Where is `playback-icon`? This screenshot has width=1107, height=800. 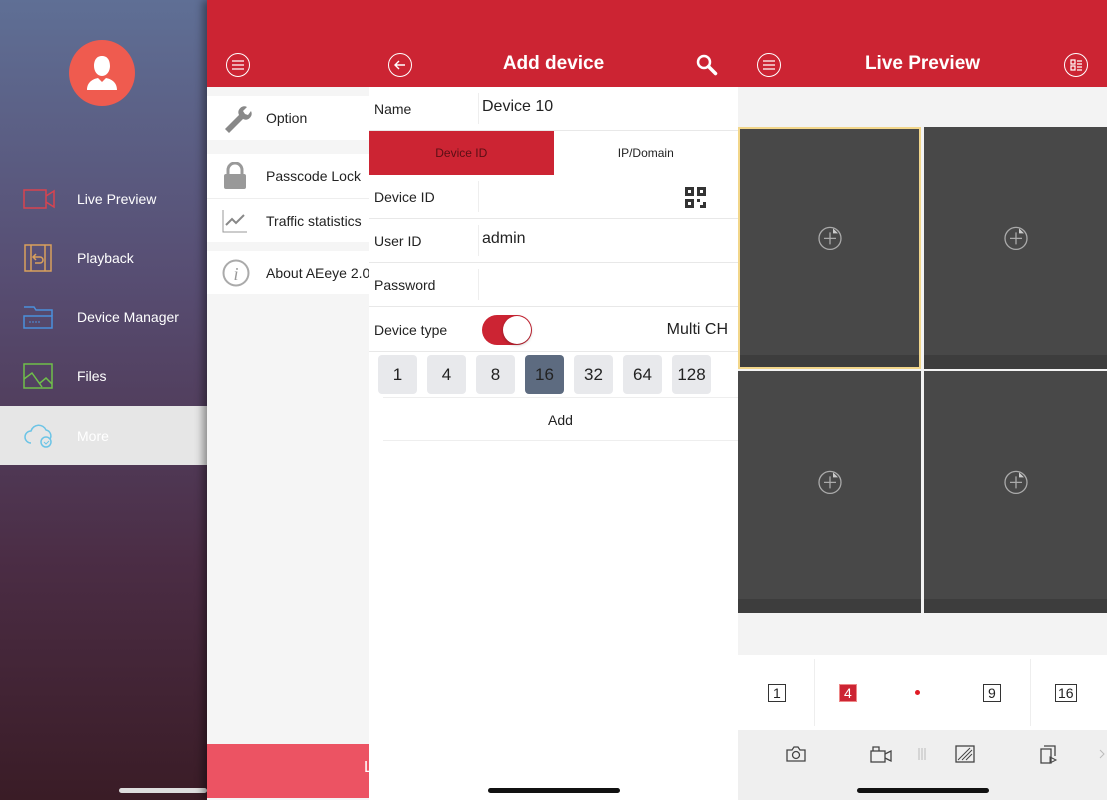
playback-icon is located at coordinates (1049, 755).